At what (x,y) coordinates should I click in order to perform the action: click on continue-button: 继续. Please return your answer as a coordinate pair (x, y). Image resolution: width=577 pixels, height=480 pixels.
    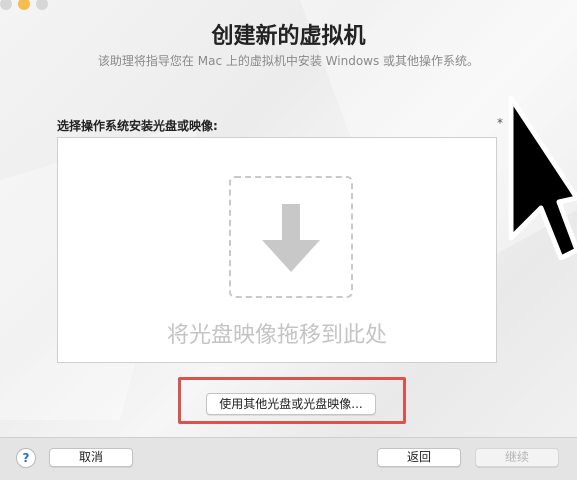
    Looking at the image, I should click on (517, 457).